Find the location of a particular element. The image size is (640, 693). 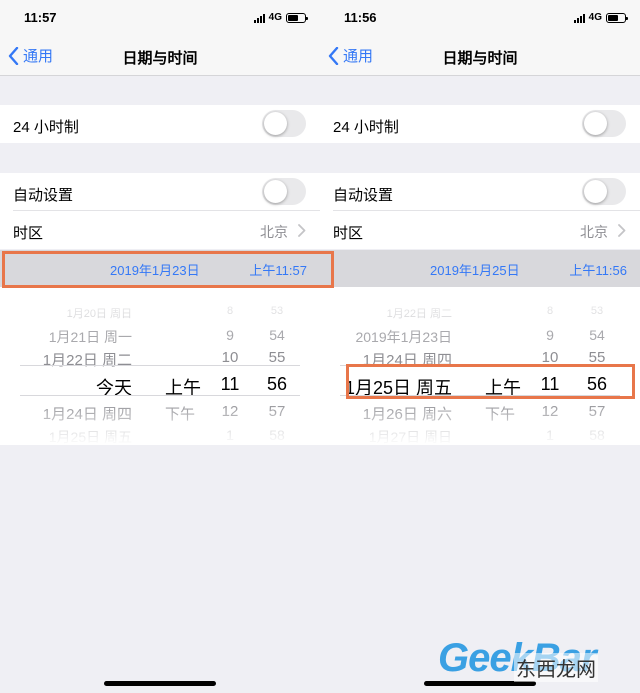

status-bar: 11:57 4G is located at coordinates (160, 18).